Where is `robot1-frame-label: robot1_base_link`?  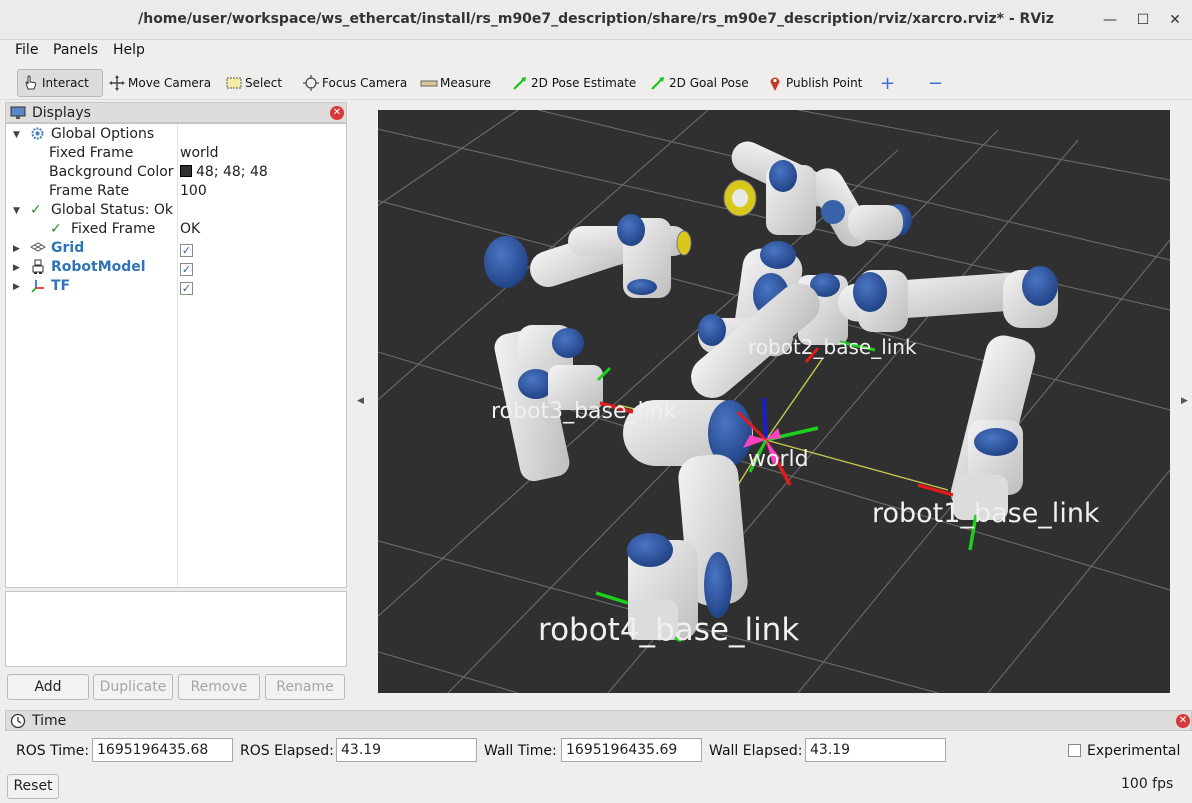 robot1-frame-label: robot1_base_link is located at coordinates (986, 513).